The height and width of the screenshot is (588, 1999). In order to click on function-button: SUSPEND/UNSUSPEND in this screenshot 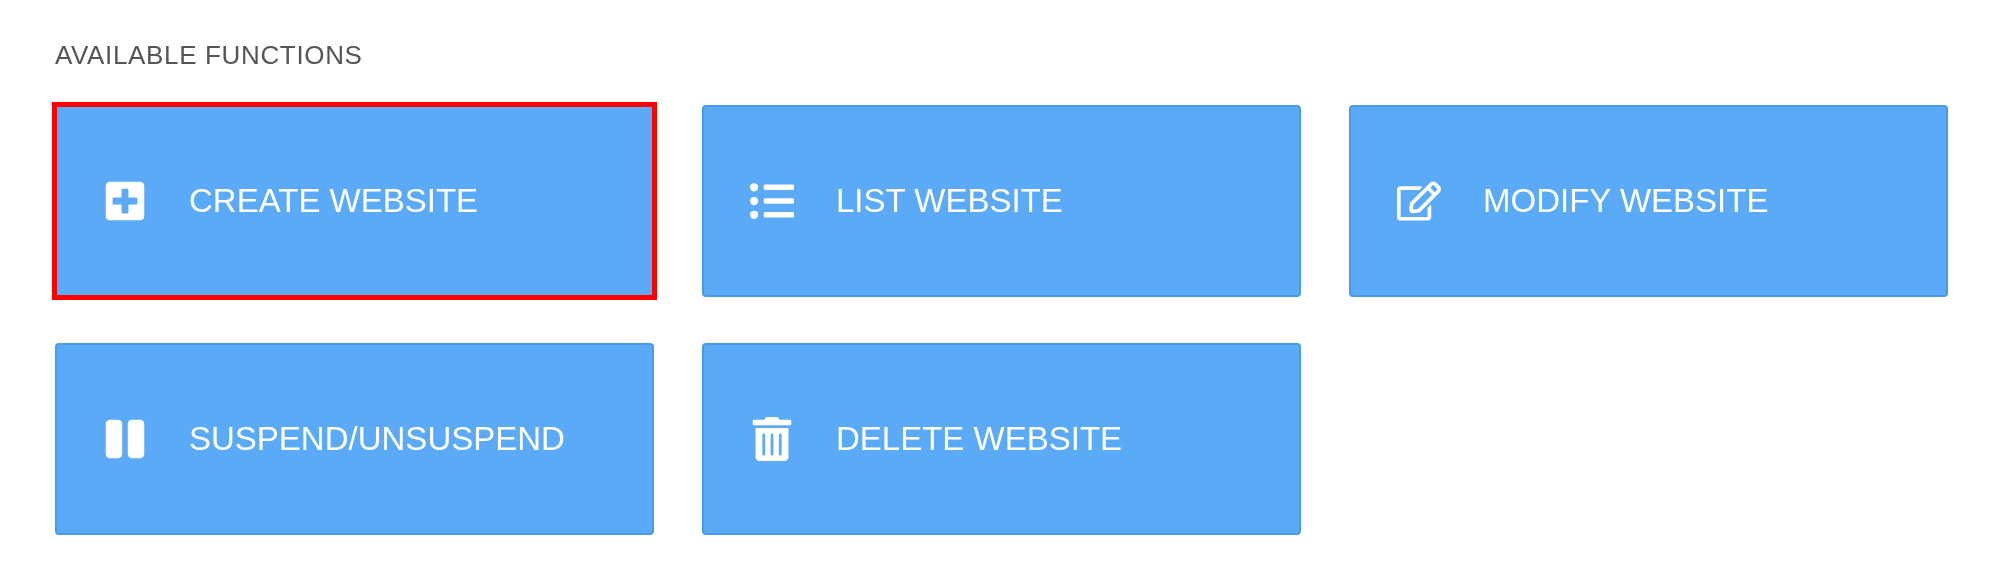, I will do `click(354, 439)`.